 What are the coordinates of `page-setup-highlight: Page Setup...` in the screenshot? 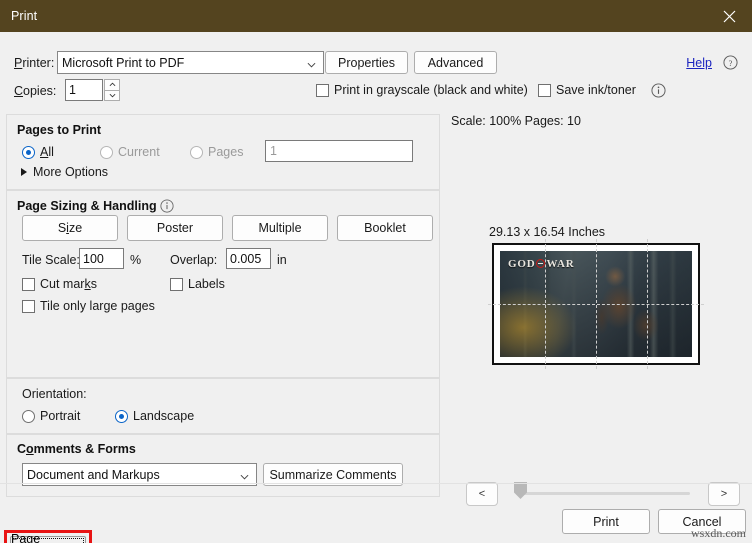 It's located at (48, 536).